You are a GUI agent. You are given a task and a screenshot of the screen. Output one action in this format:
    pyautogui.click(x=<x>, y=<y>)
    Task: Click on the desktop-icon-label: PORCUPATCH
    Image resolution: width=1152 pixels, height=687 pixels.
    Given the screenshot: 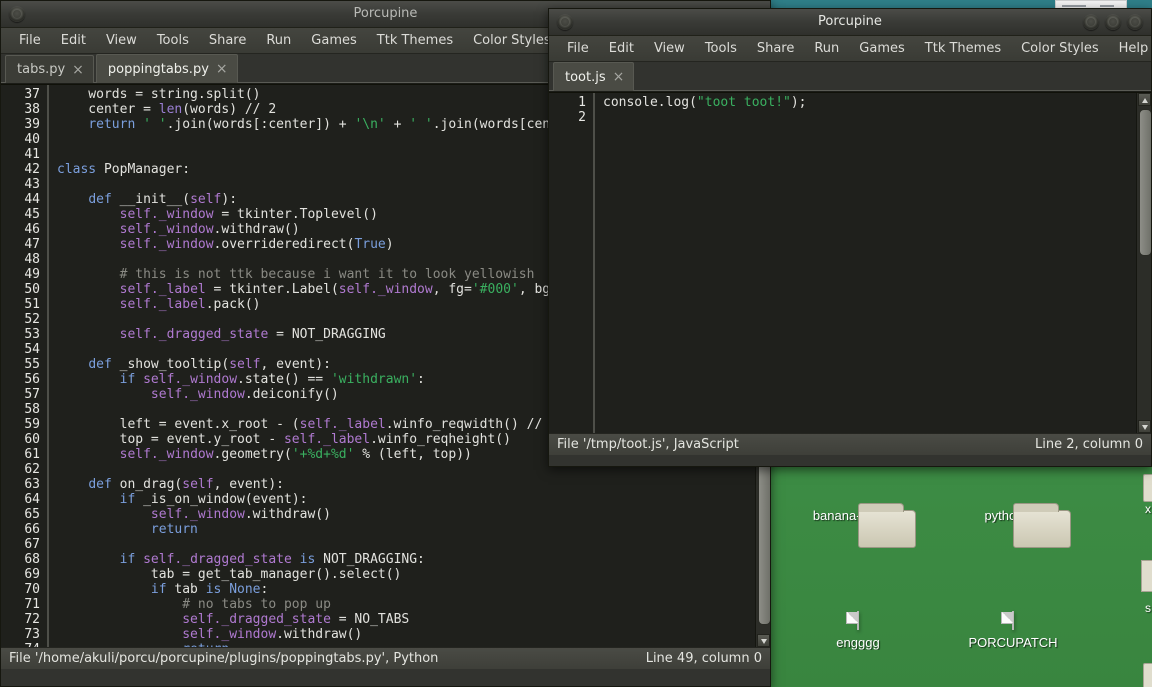 What is the action you would take?
    pyautogui.click(x=1013, y=642)
    